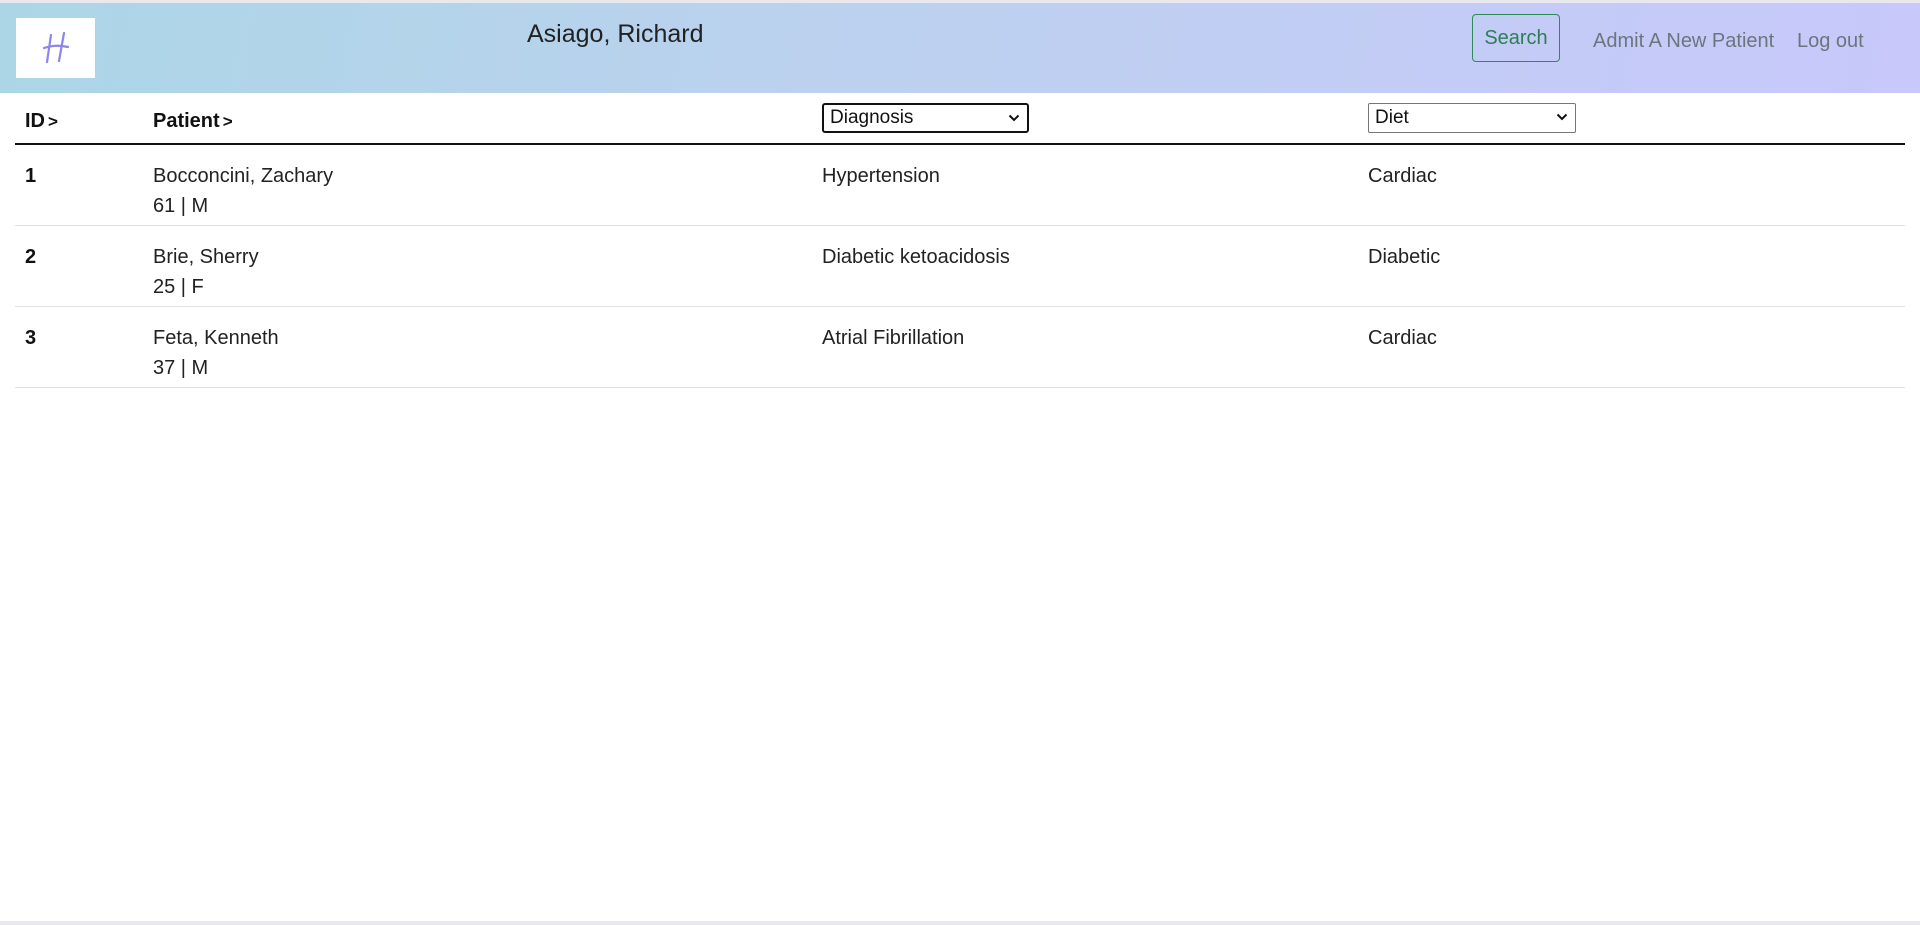  Describe the element at coordinates (1516, 38) in the screenshot. I see `search-button: Search` at that location.